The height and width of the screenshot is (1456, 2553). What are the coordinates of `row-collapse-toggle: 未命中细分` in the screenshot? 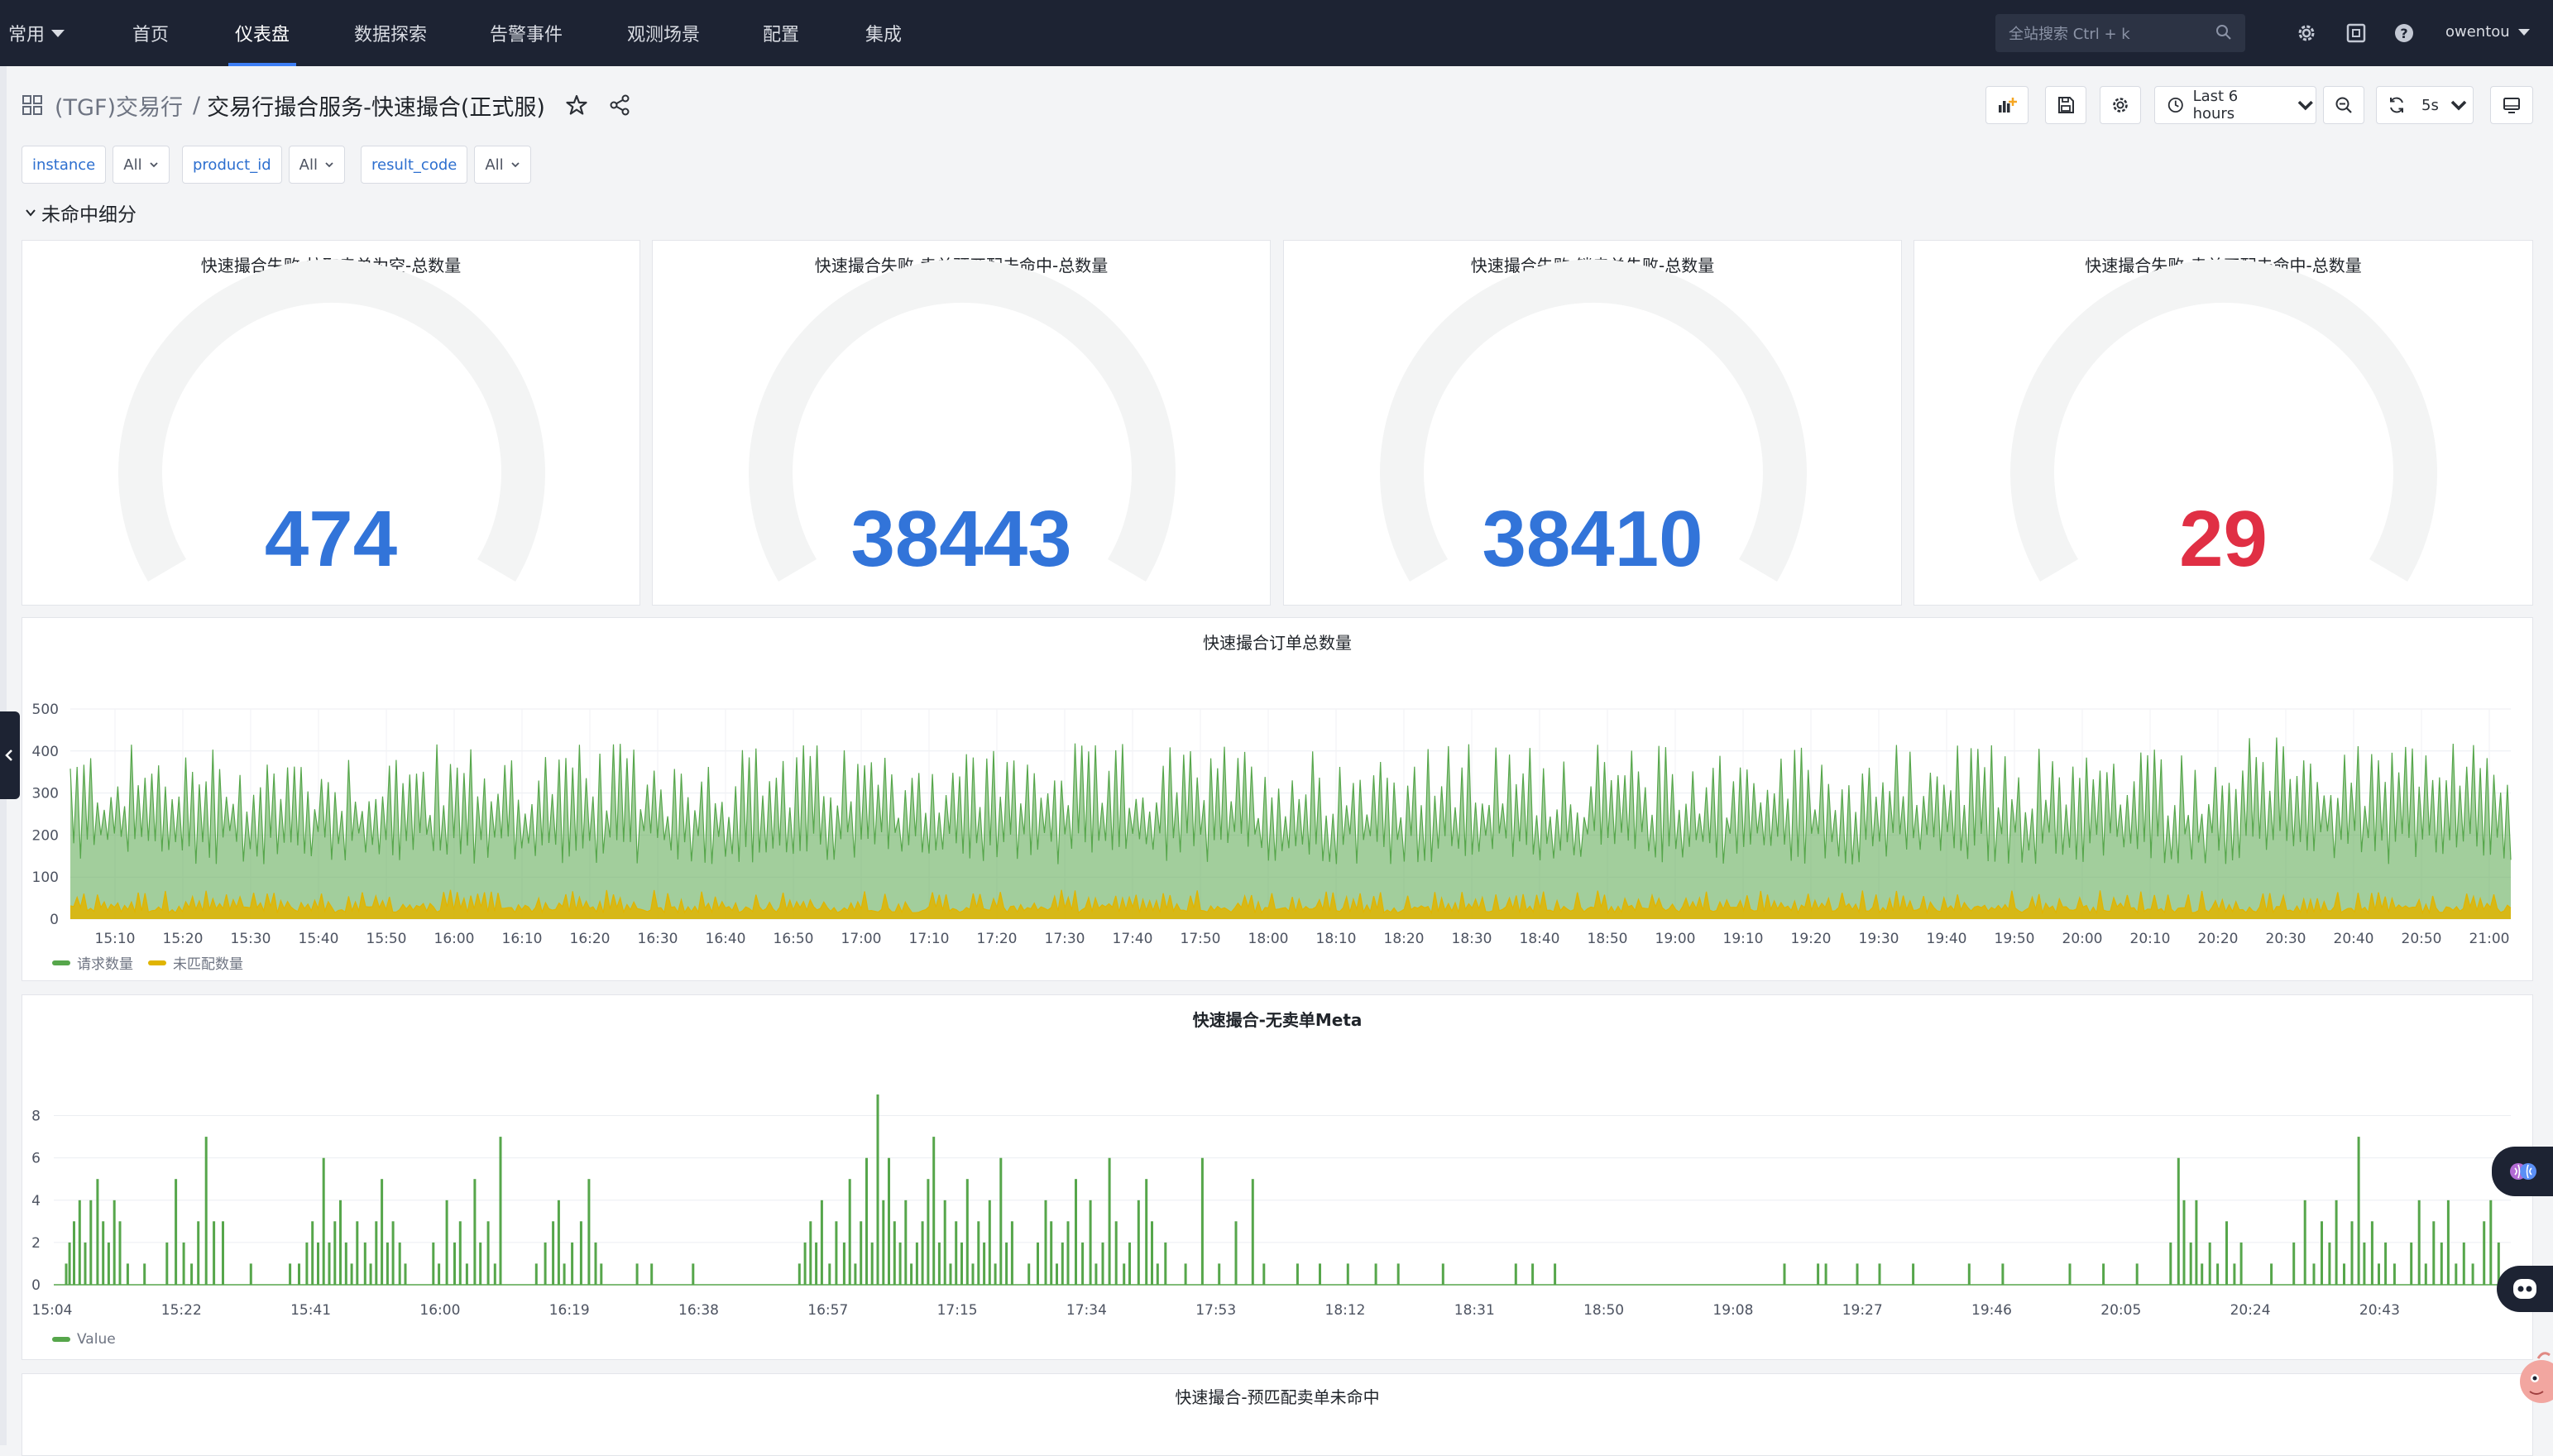 It's located at (81, 213).